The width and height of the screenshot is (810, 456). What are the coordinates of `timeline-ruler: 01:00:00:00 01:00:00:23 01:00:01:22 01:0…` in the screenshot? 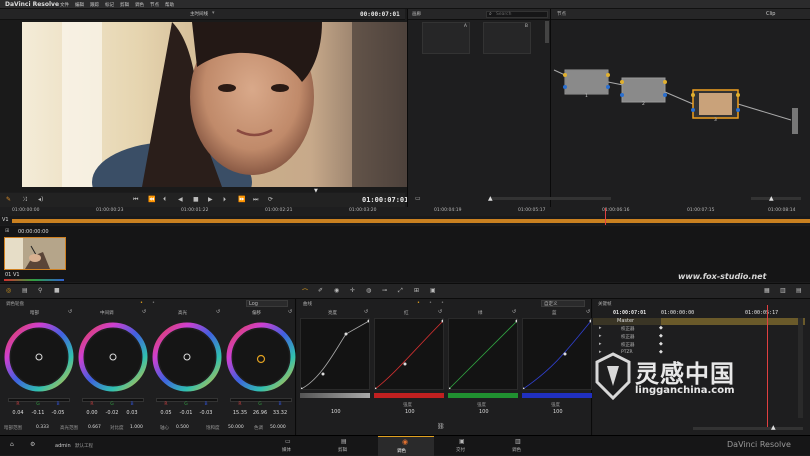 It's located at (405, 211).